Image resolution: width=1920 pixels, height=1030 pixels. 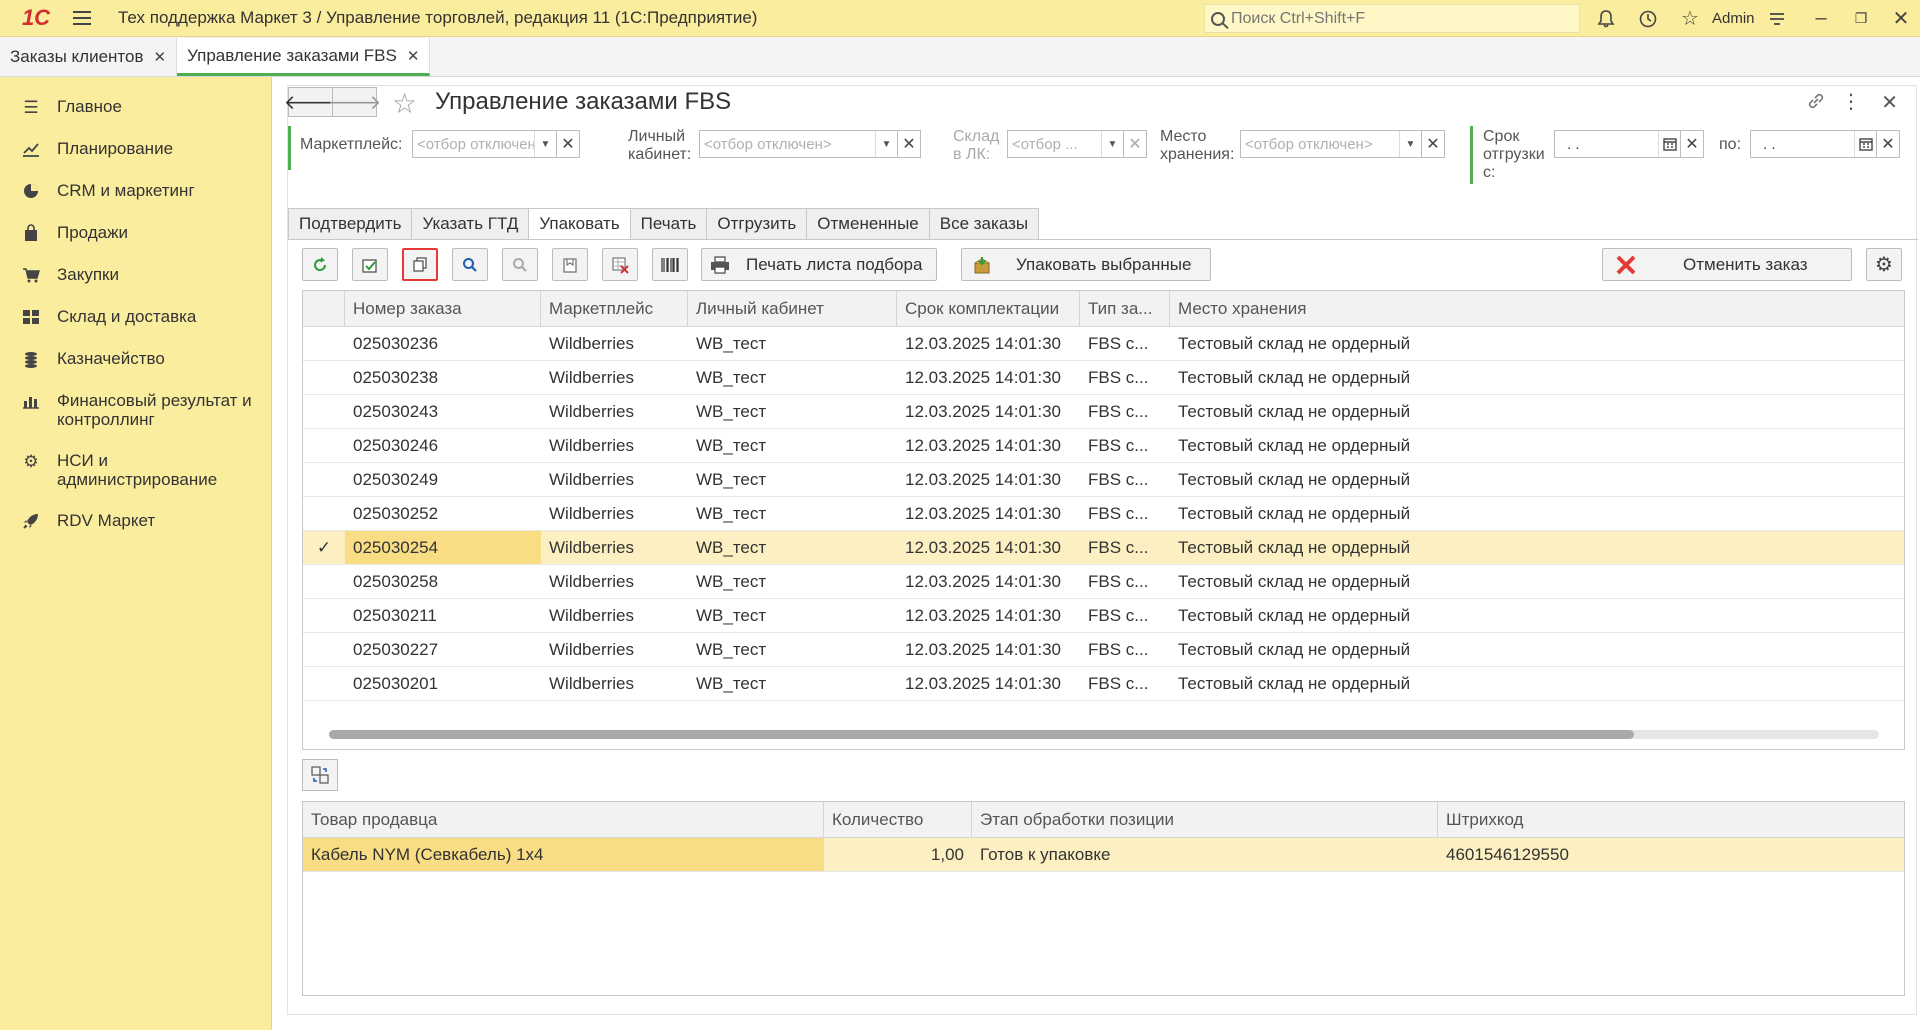 What do you see at coordinates (320, 264) in the screenshot?
I see `refresh-button` at bounding box center [320, 264].